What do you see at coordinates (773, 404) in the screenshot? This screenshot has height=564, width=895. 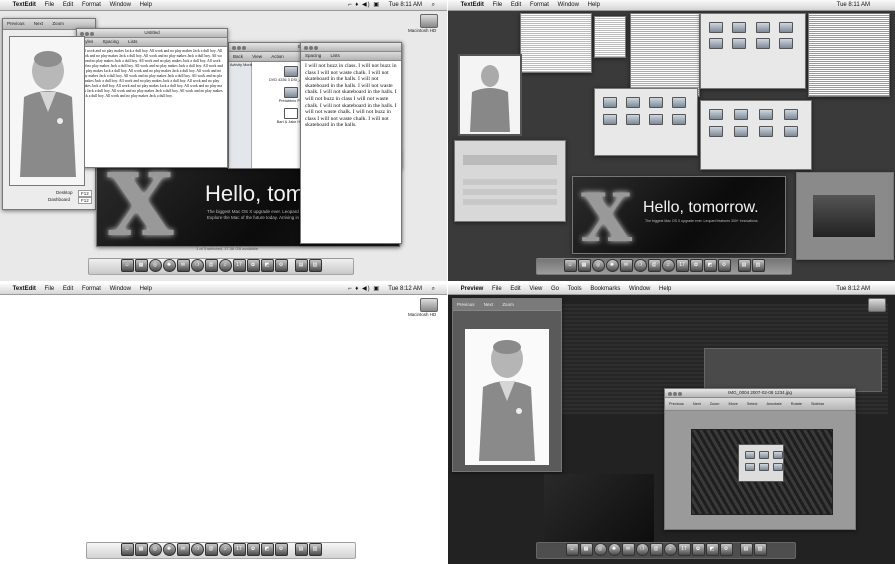 I see `annotate-button: Annotate` at bounding box center [773, 404].